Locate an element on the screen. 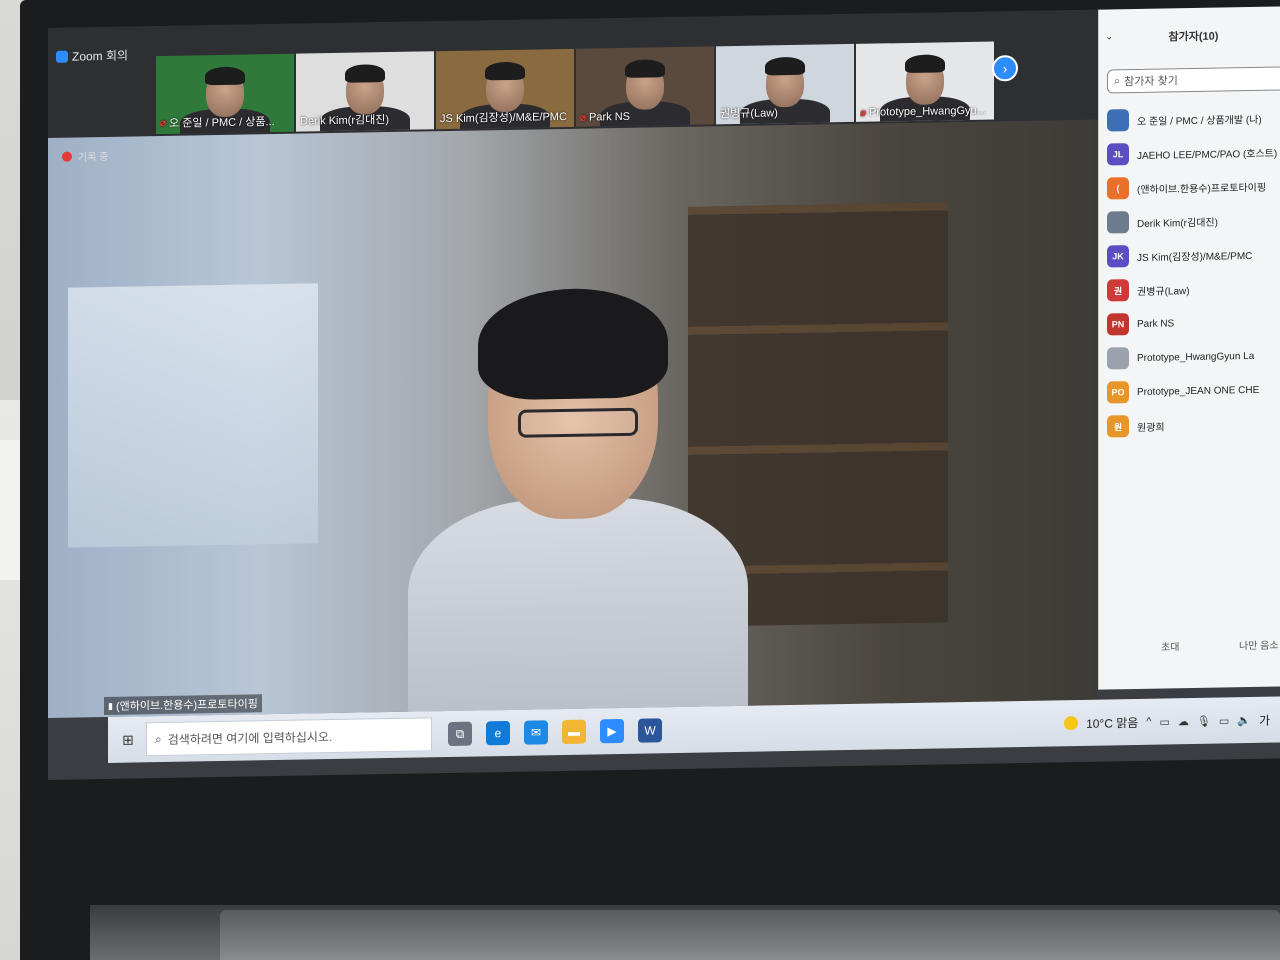 Image resolution: width=1280 pixels, height=960 pixels. weather-text: 10°C 맑음 is located at coordinates (1112, 722).